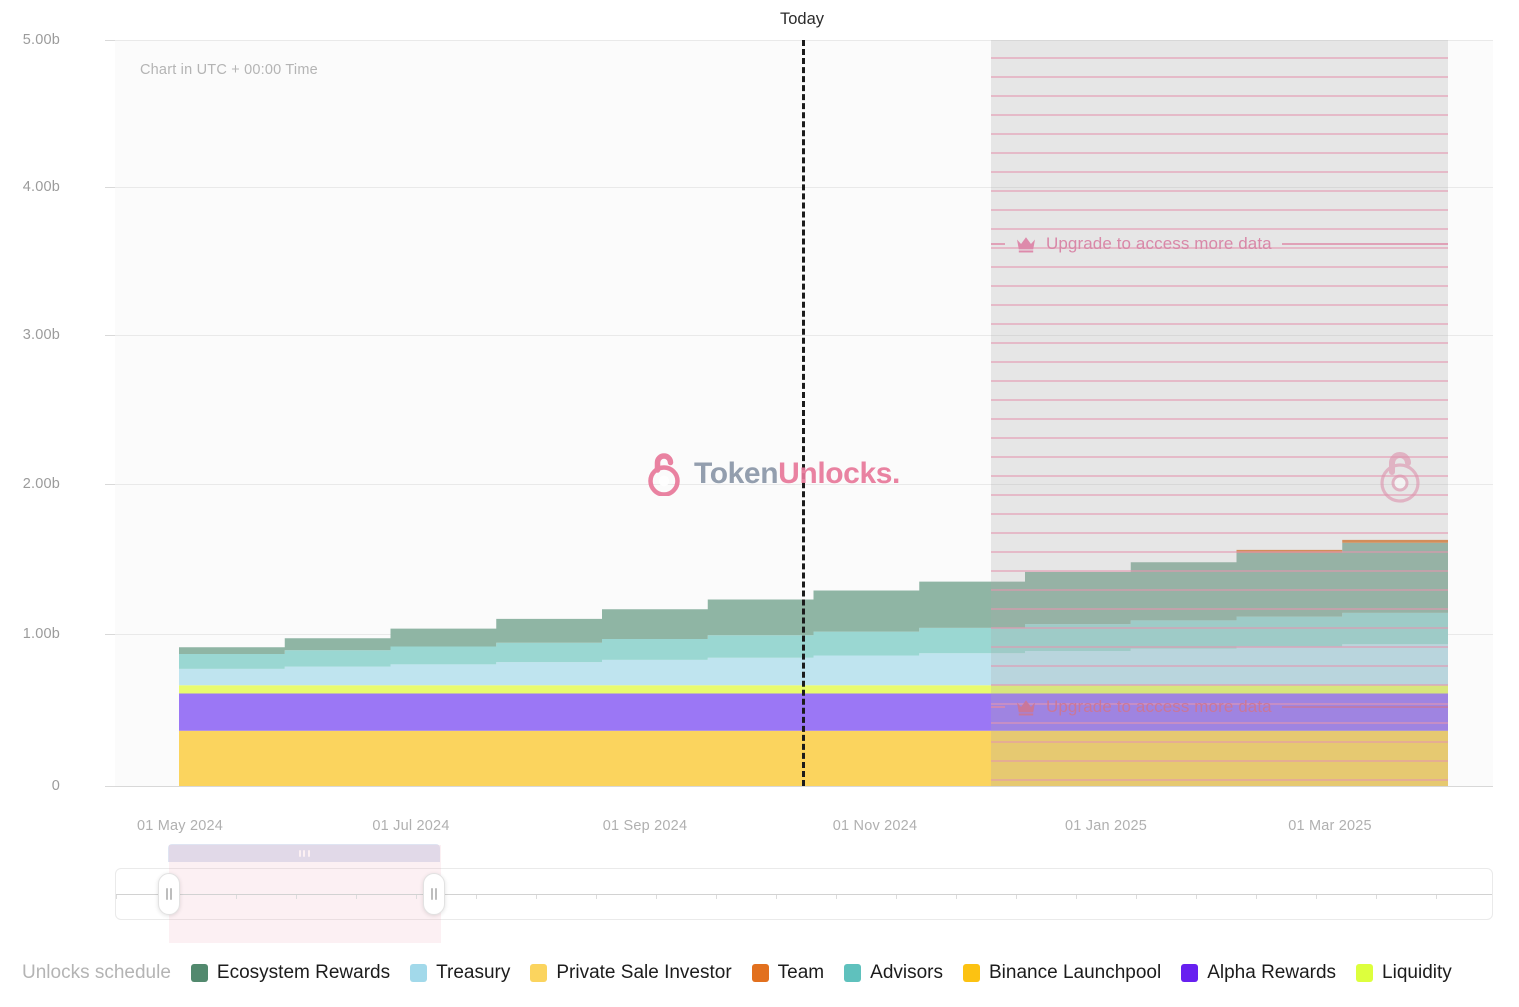 The image size is (1519, 1007). Describe the element at coordinates (110, 187) in the screenshot. I see `y-tick-4b` at that location.